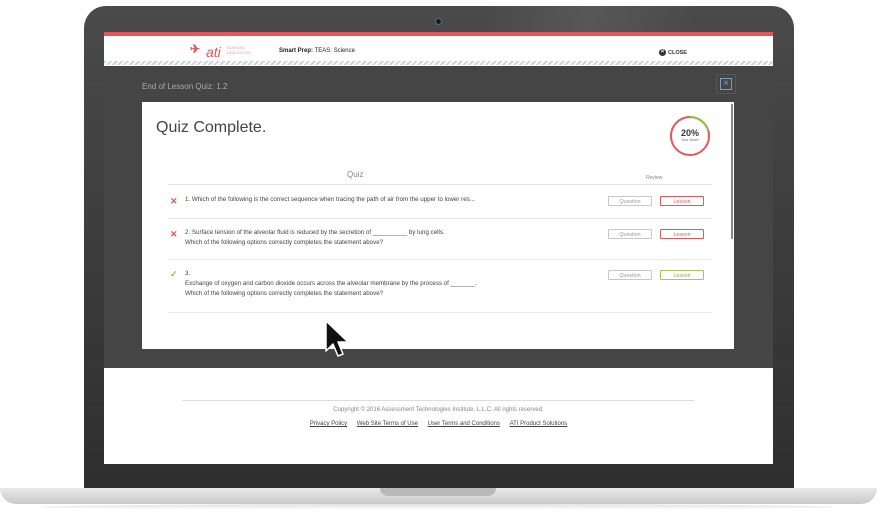 The image size is (877, 513). Describe the element at coordinates (438, 492) in the screenshot. I see `laptop-base-notch` at that location.